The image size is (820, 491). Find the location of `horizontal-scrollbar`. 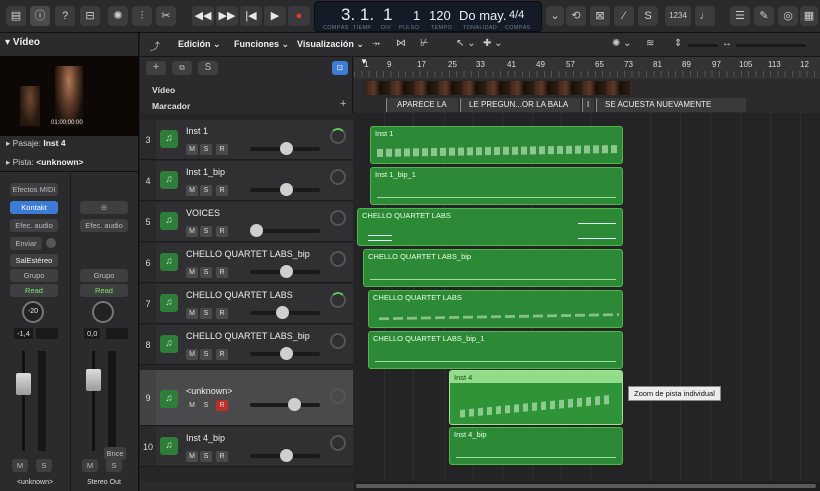

horizontal-scrollbar is located at coordinates (587, 486).